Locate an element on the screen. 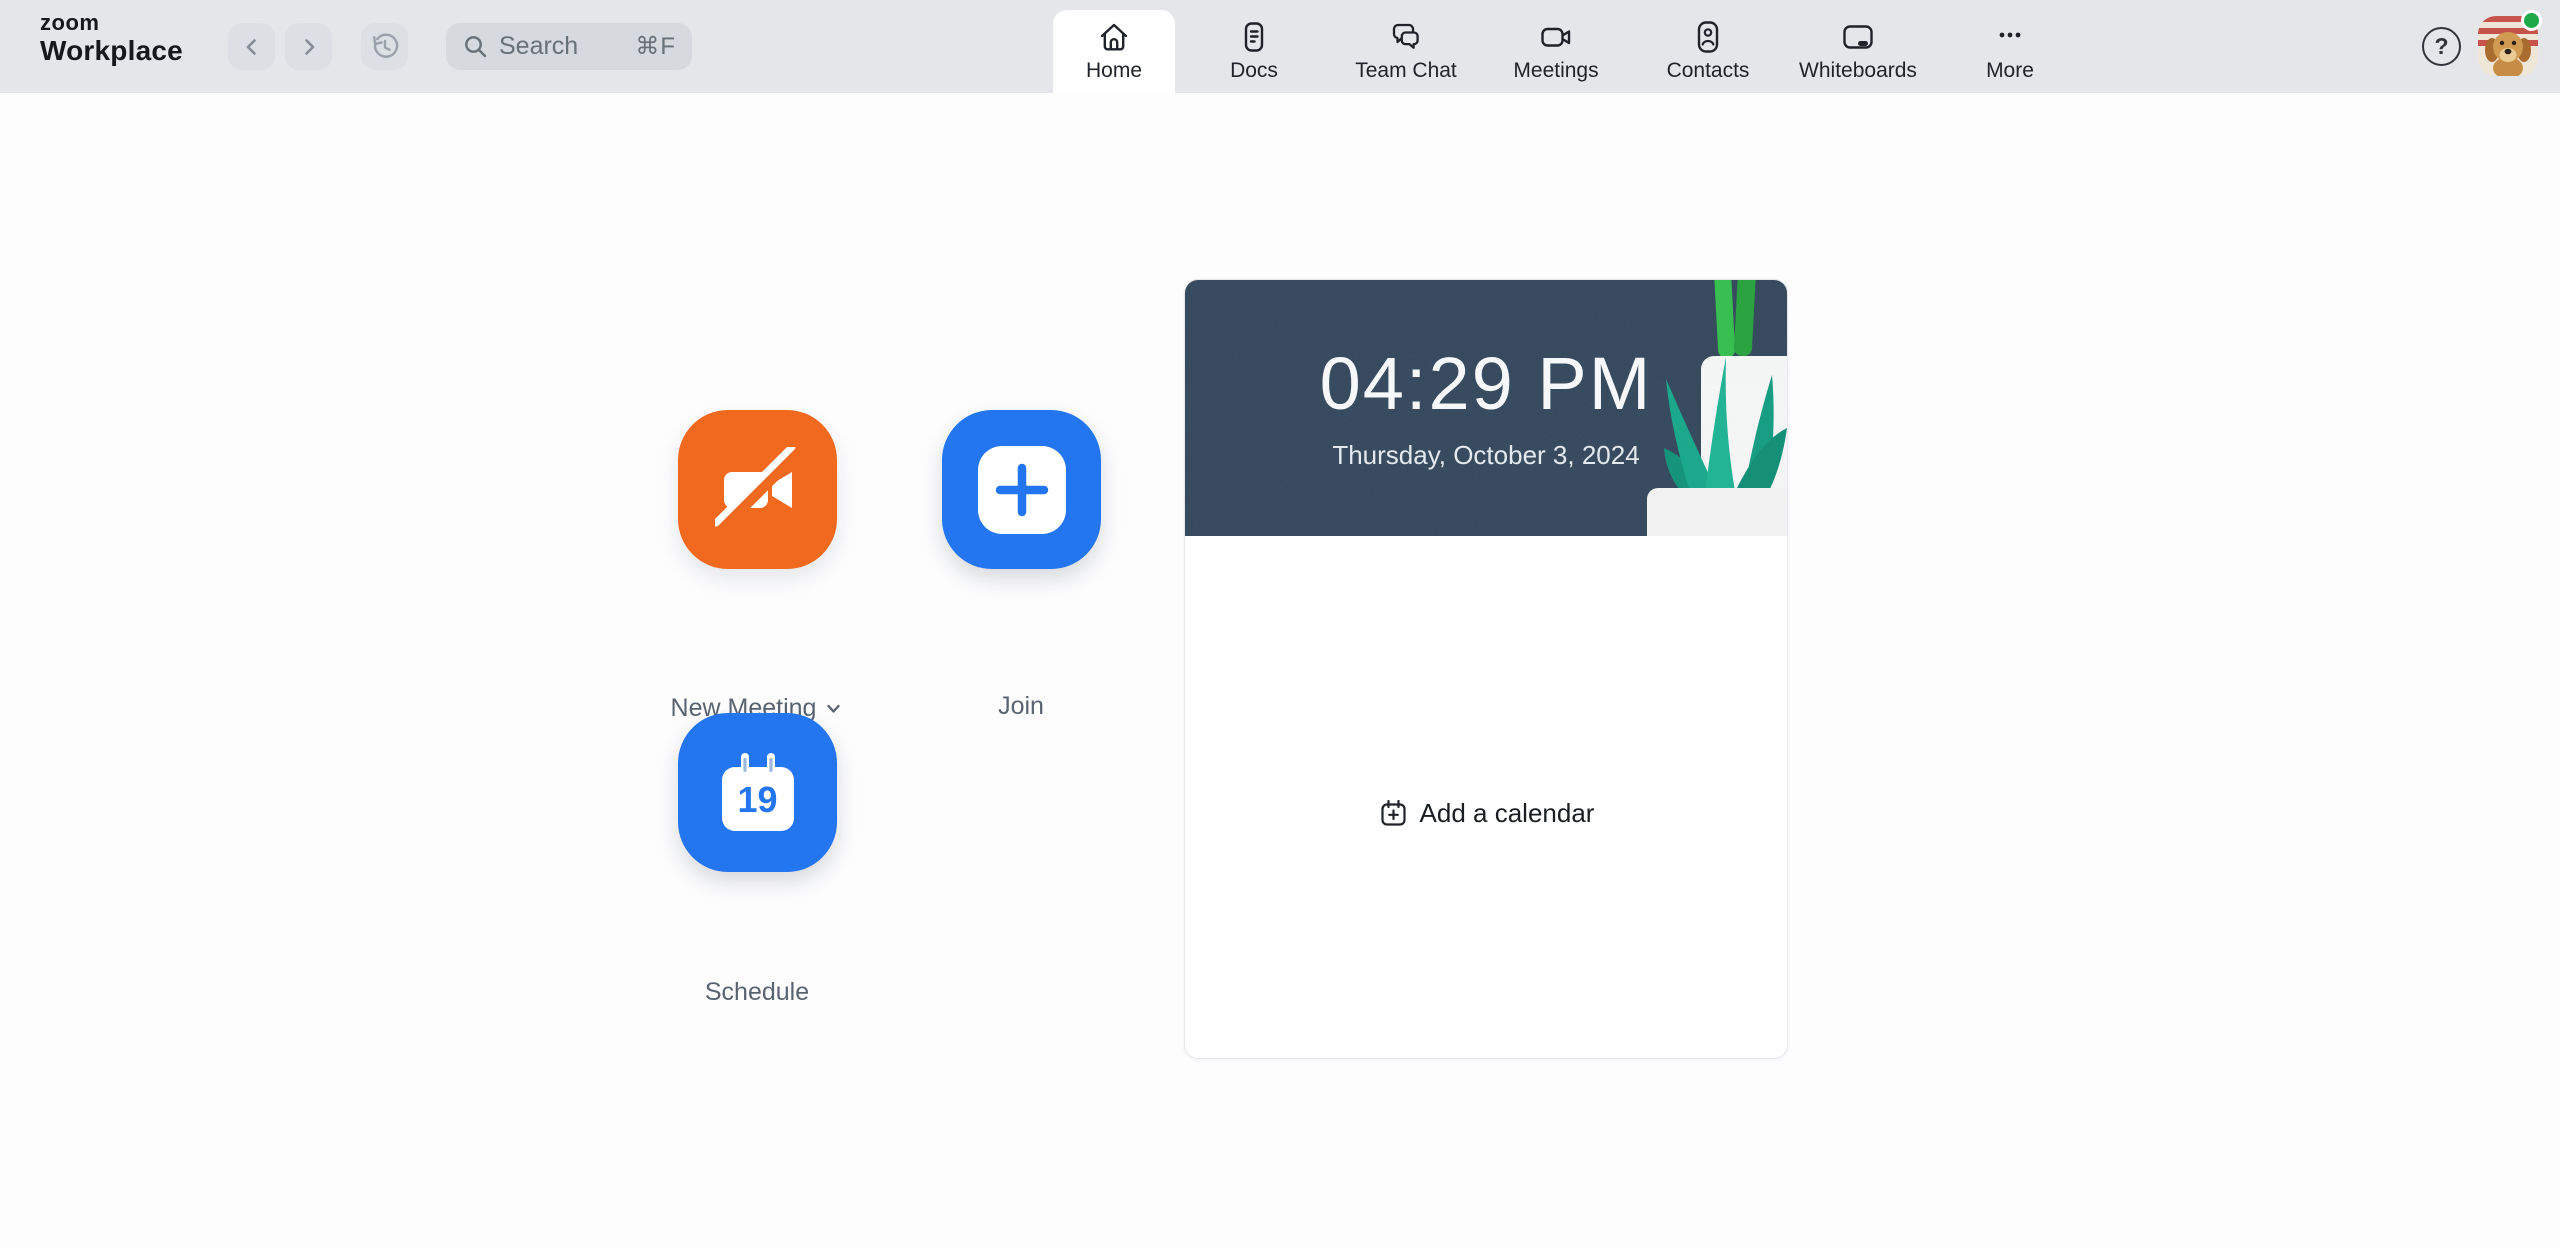 Image resolution: width=2560 pixels, height=1248 pixels. home-icon is located at coordinates (1114, 37).